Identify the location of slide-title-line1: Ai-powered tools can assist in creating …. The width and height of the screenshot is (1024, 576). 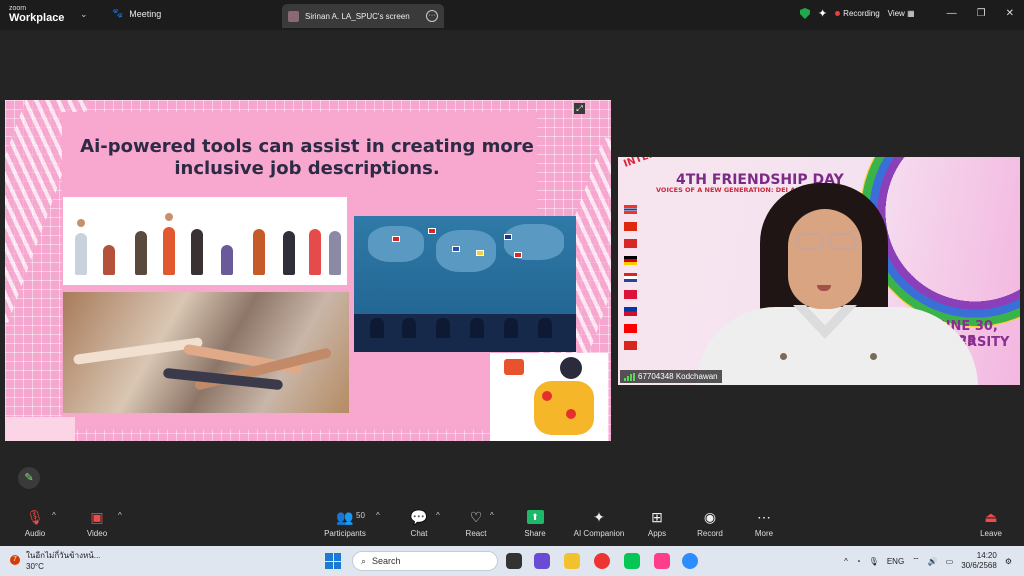
(307, 146).